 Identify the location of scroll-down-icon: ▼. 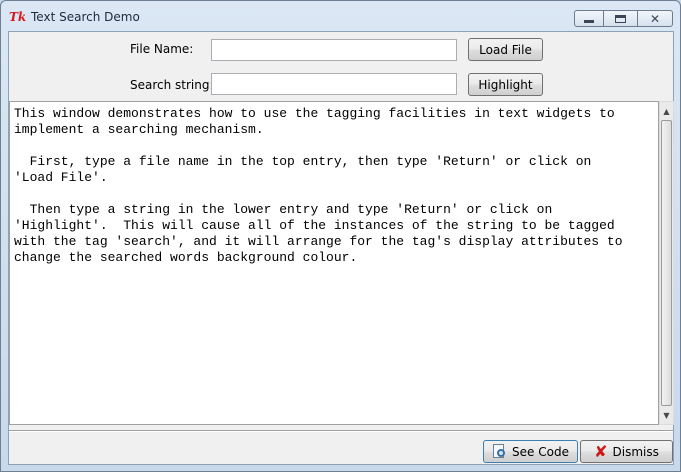
(666, 415).